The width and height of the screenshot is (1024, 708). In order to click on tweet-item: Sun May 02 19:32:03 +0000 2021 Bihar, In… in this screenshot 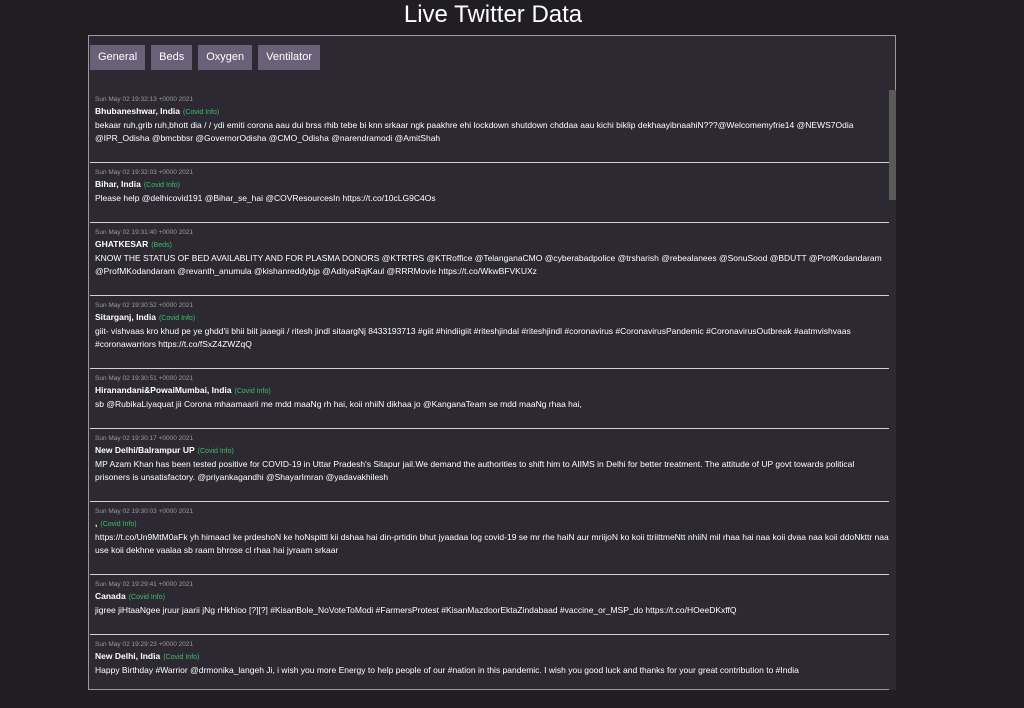, I will do `click(492, 193)`.